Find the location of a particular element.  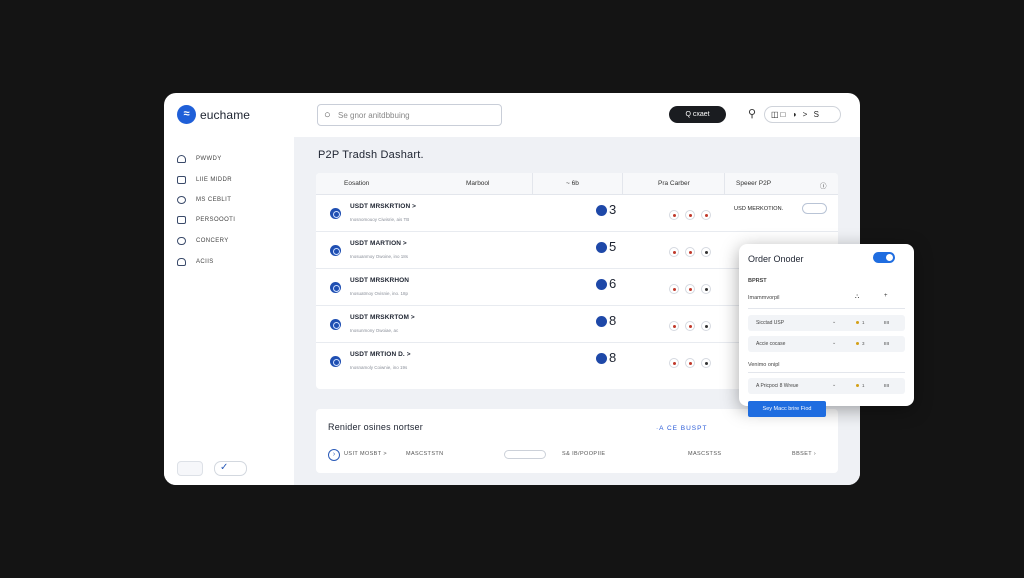

sidebar-item-ms-ceblit: MS CEBLIT is located at coordinates (232, 201).